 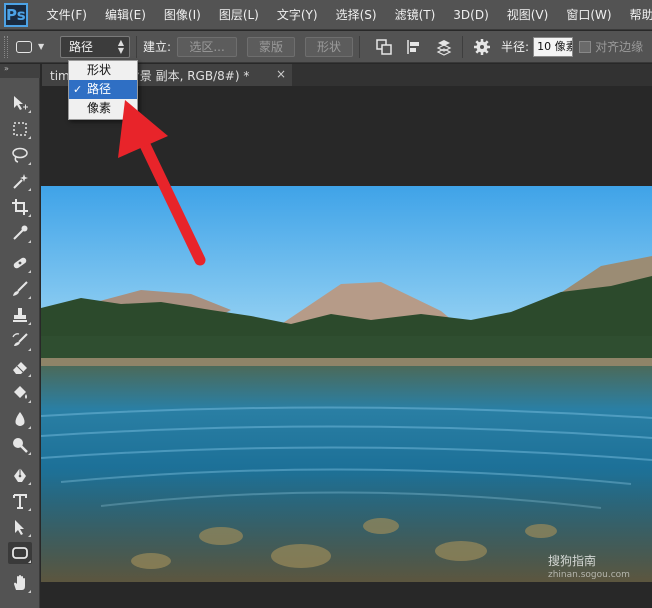 I want to click on hand-icon, so click(x=19, y=582).